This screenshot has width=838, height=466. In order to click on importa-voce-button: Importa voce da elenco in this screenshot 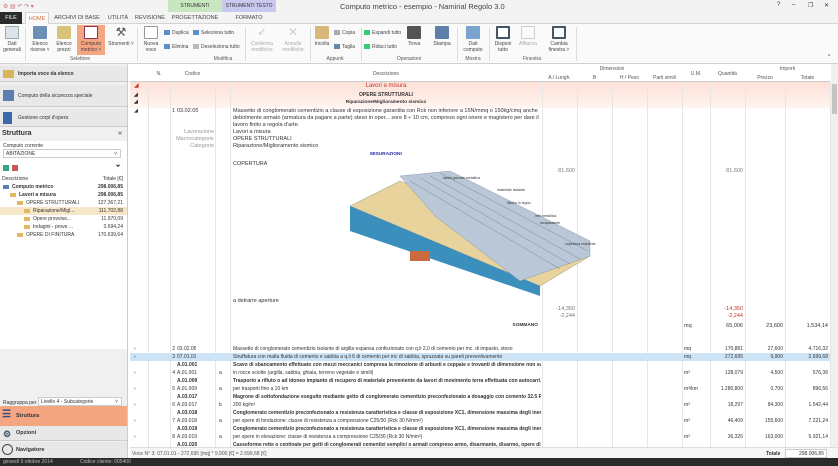, I will do `click(63, 74)`.